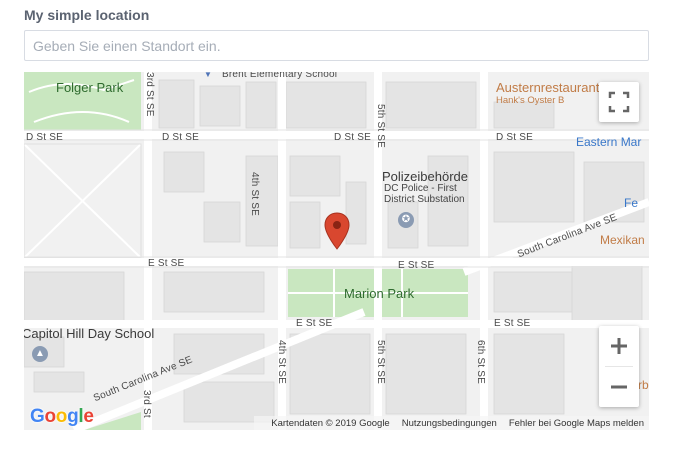 Image resolution: width=673 pixels, height=450 pixels. What do you see at coordinates (280, 76) in the screenshot?
I see `brent-school-label: Brent Elementary School` at bounding box center [280, 76].